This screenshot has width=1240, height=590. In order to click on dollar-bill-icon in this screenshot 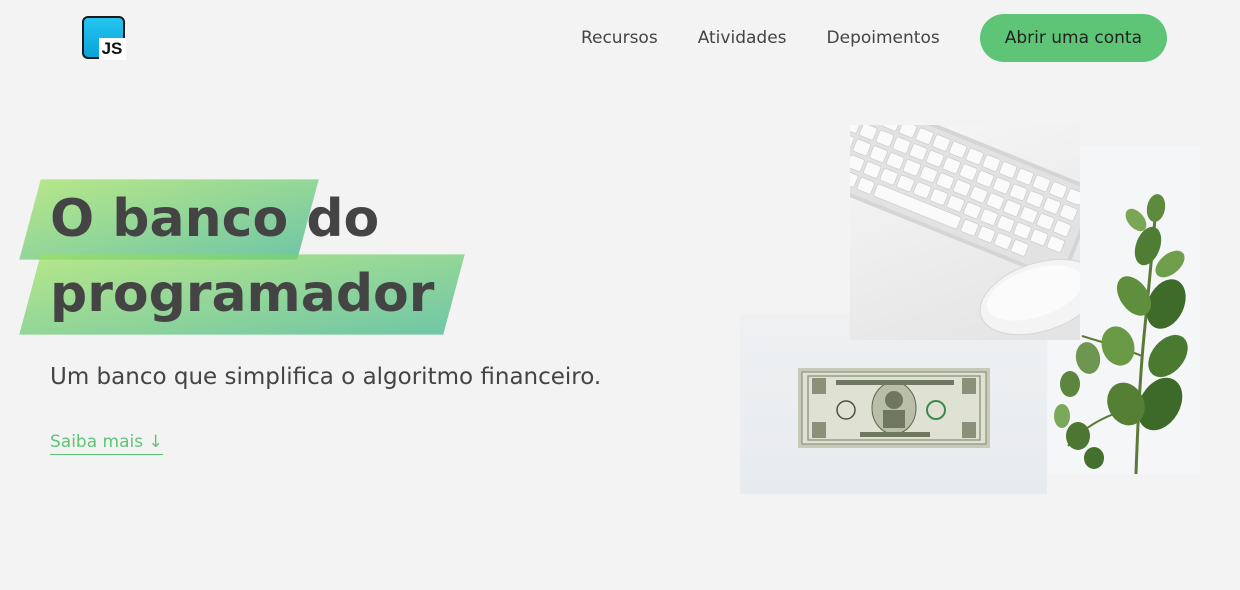, I will do `click(894, 408)`.